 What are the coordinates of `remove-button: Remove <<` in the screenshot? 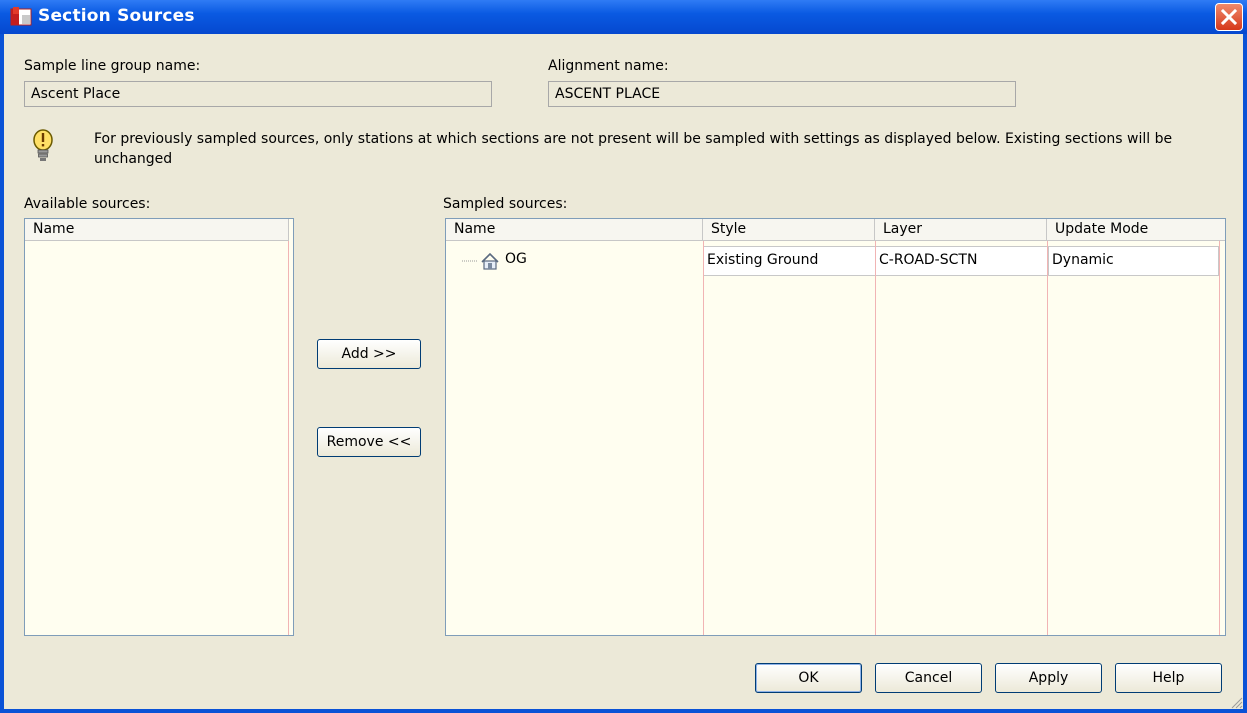 It's located at (369, 442).